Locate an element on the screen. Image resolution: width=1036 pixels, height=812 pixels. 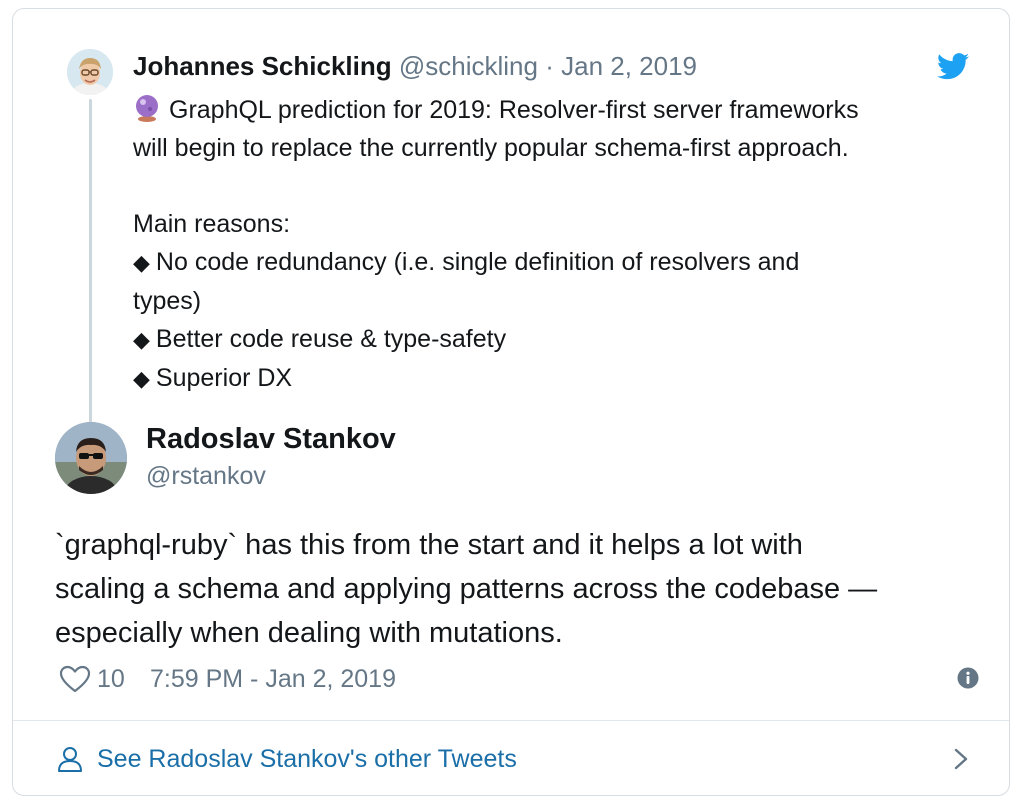
reason-item: ◆ Better code reuse & type-safety is located at coordinates (553, 339).